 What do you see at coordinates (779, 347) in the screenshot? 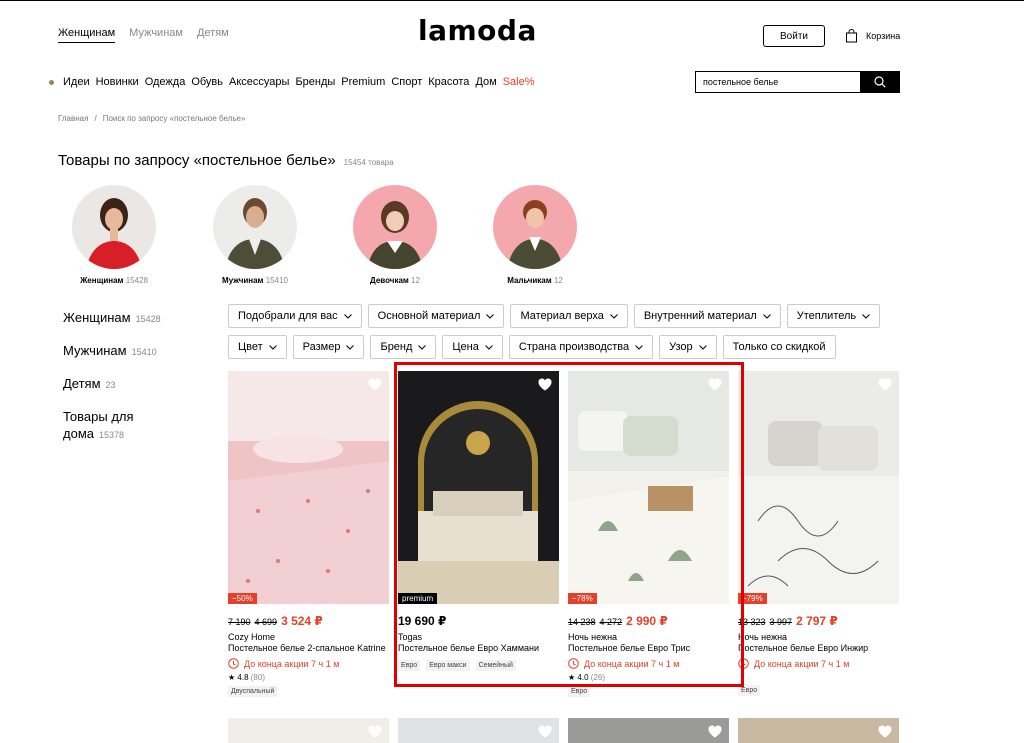
I see `filter-discount-only: Только со скидкой` at bounding box center [779, 347].